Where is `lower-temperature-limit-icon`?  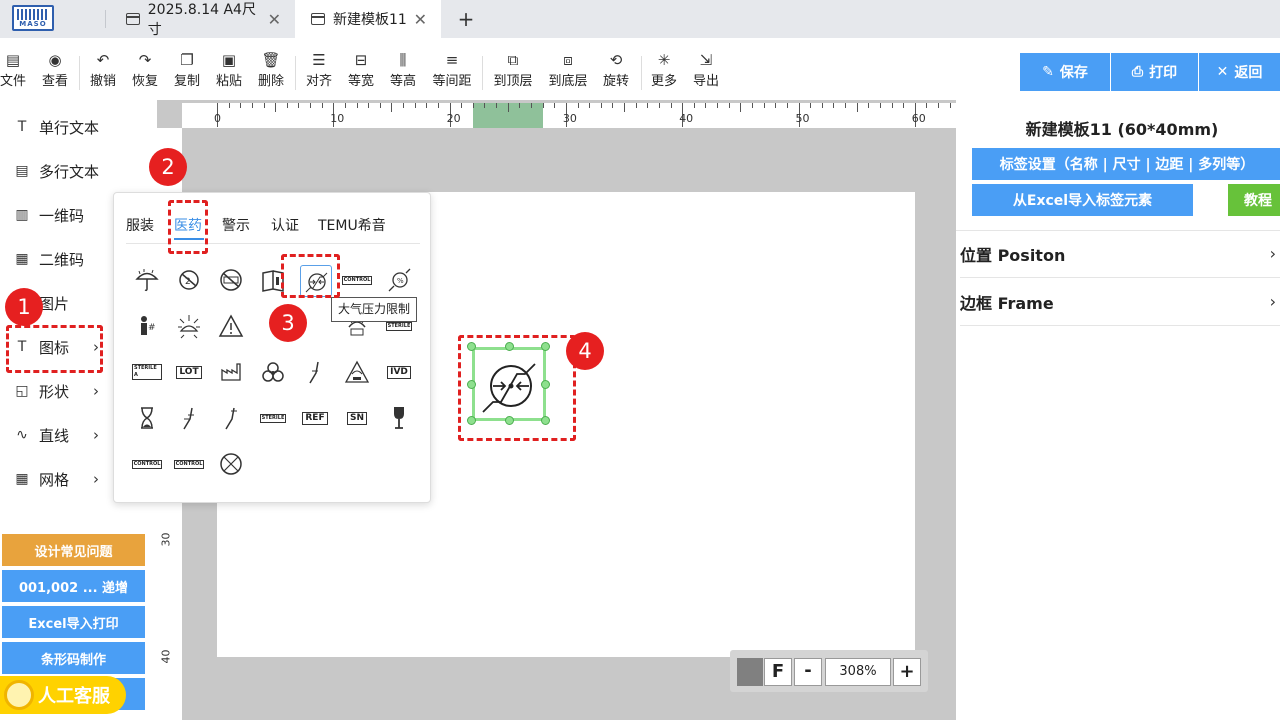 lower-temperature-limit-icon is located at coordinates (189, 418).